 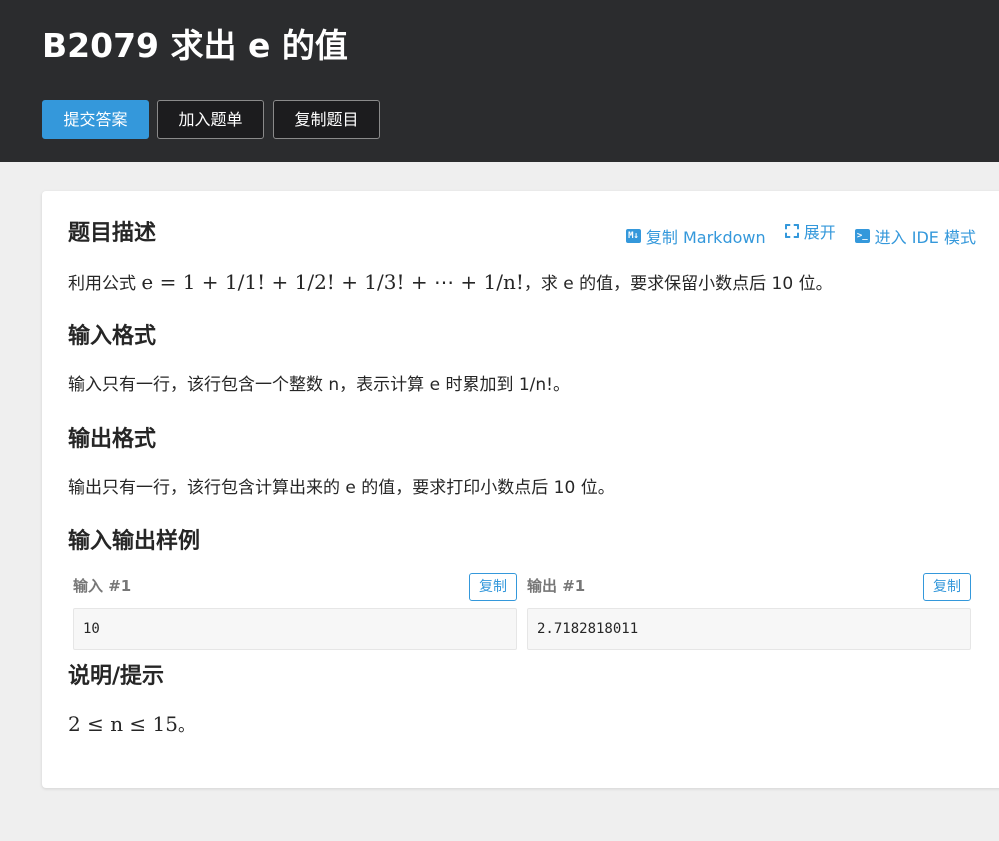 I want to click on page-title: B2079 求出 e 的值, so click(x=195, y=45).